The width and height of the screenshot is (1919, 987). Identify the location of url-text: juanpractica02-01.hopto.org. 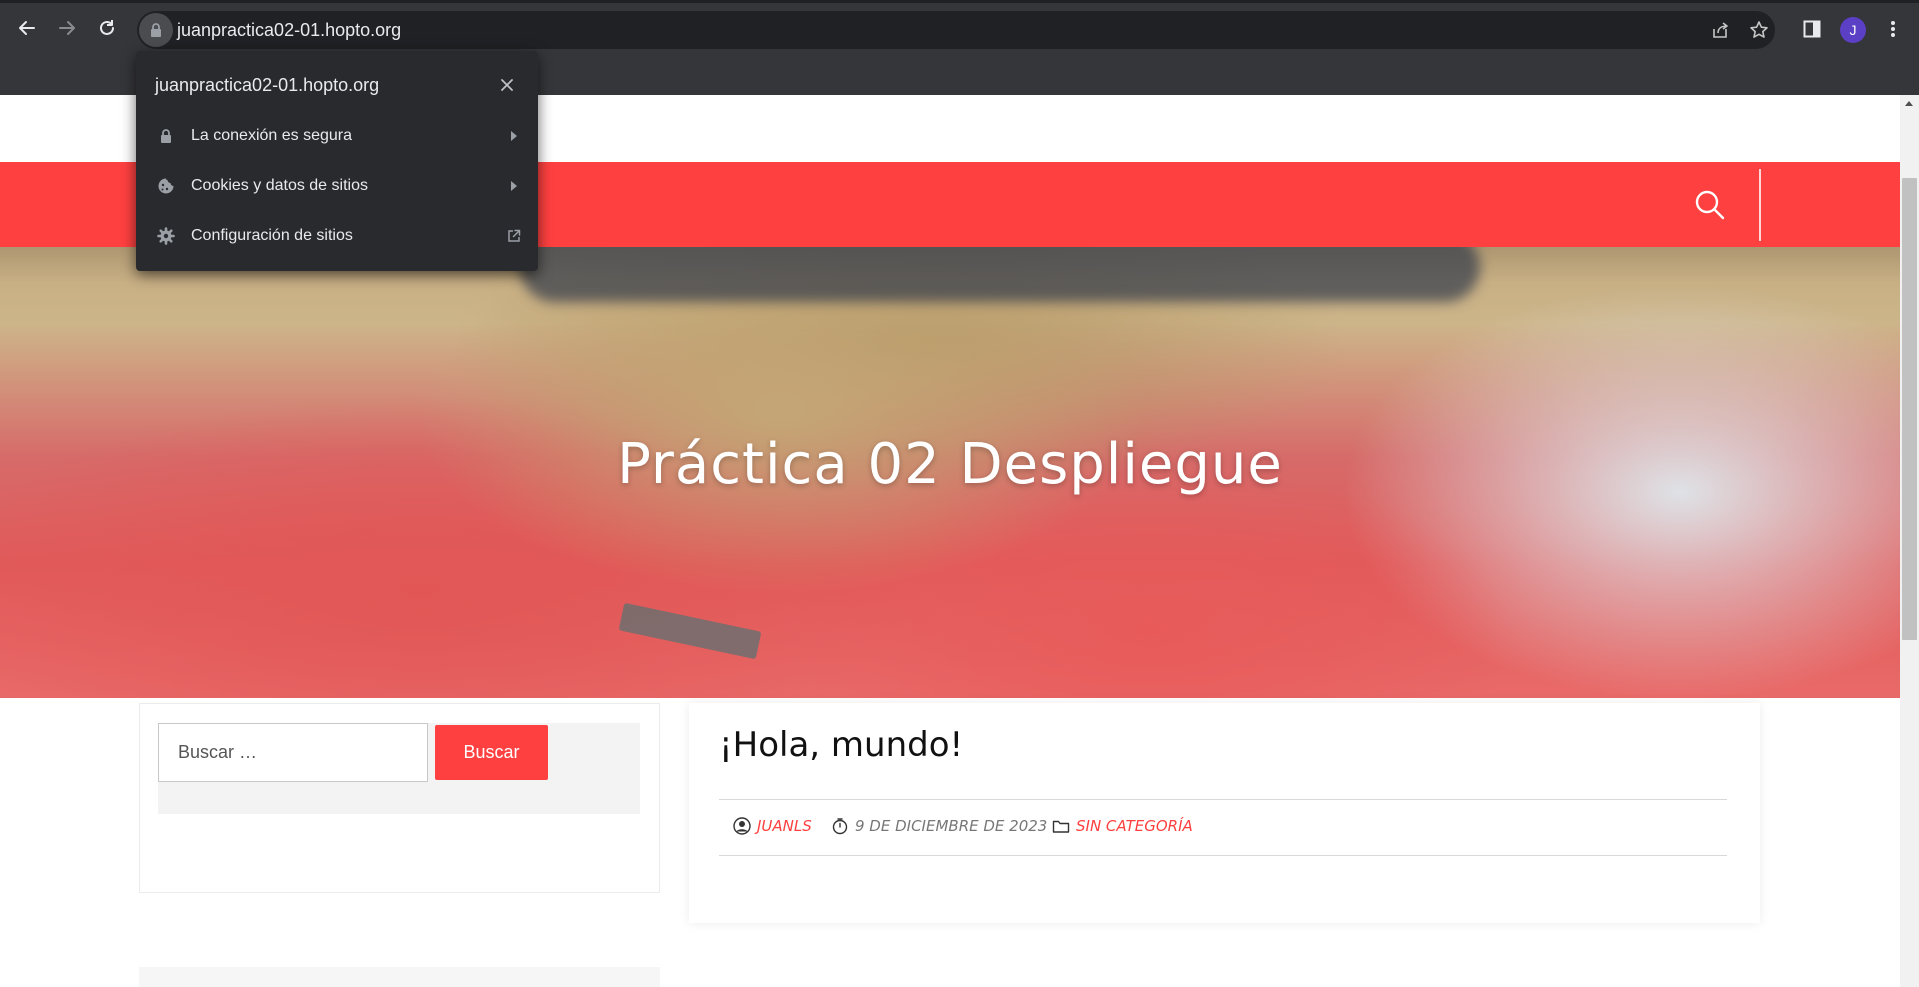
(289, 30).